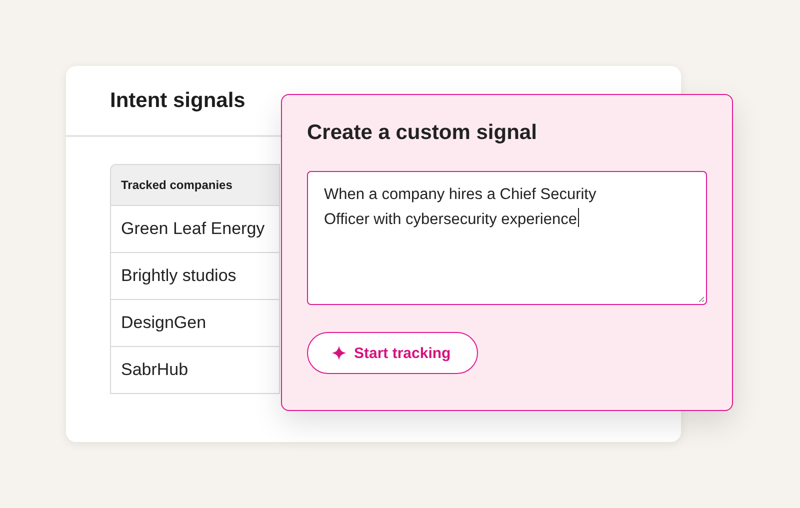 This screenshot has width=800, height=508. Describe the element at coordinates (195, 185) in the screenshot. I see `column-header: Tracked companies` at that location.